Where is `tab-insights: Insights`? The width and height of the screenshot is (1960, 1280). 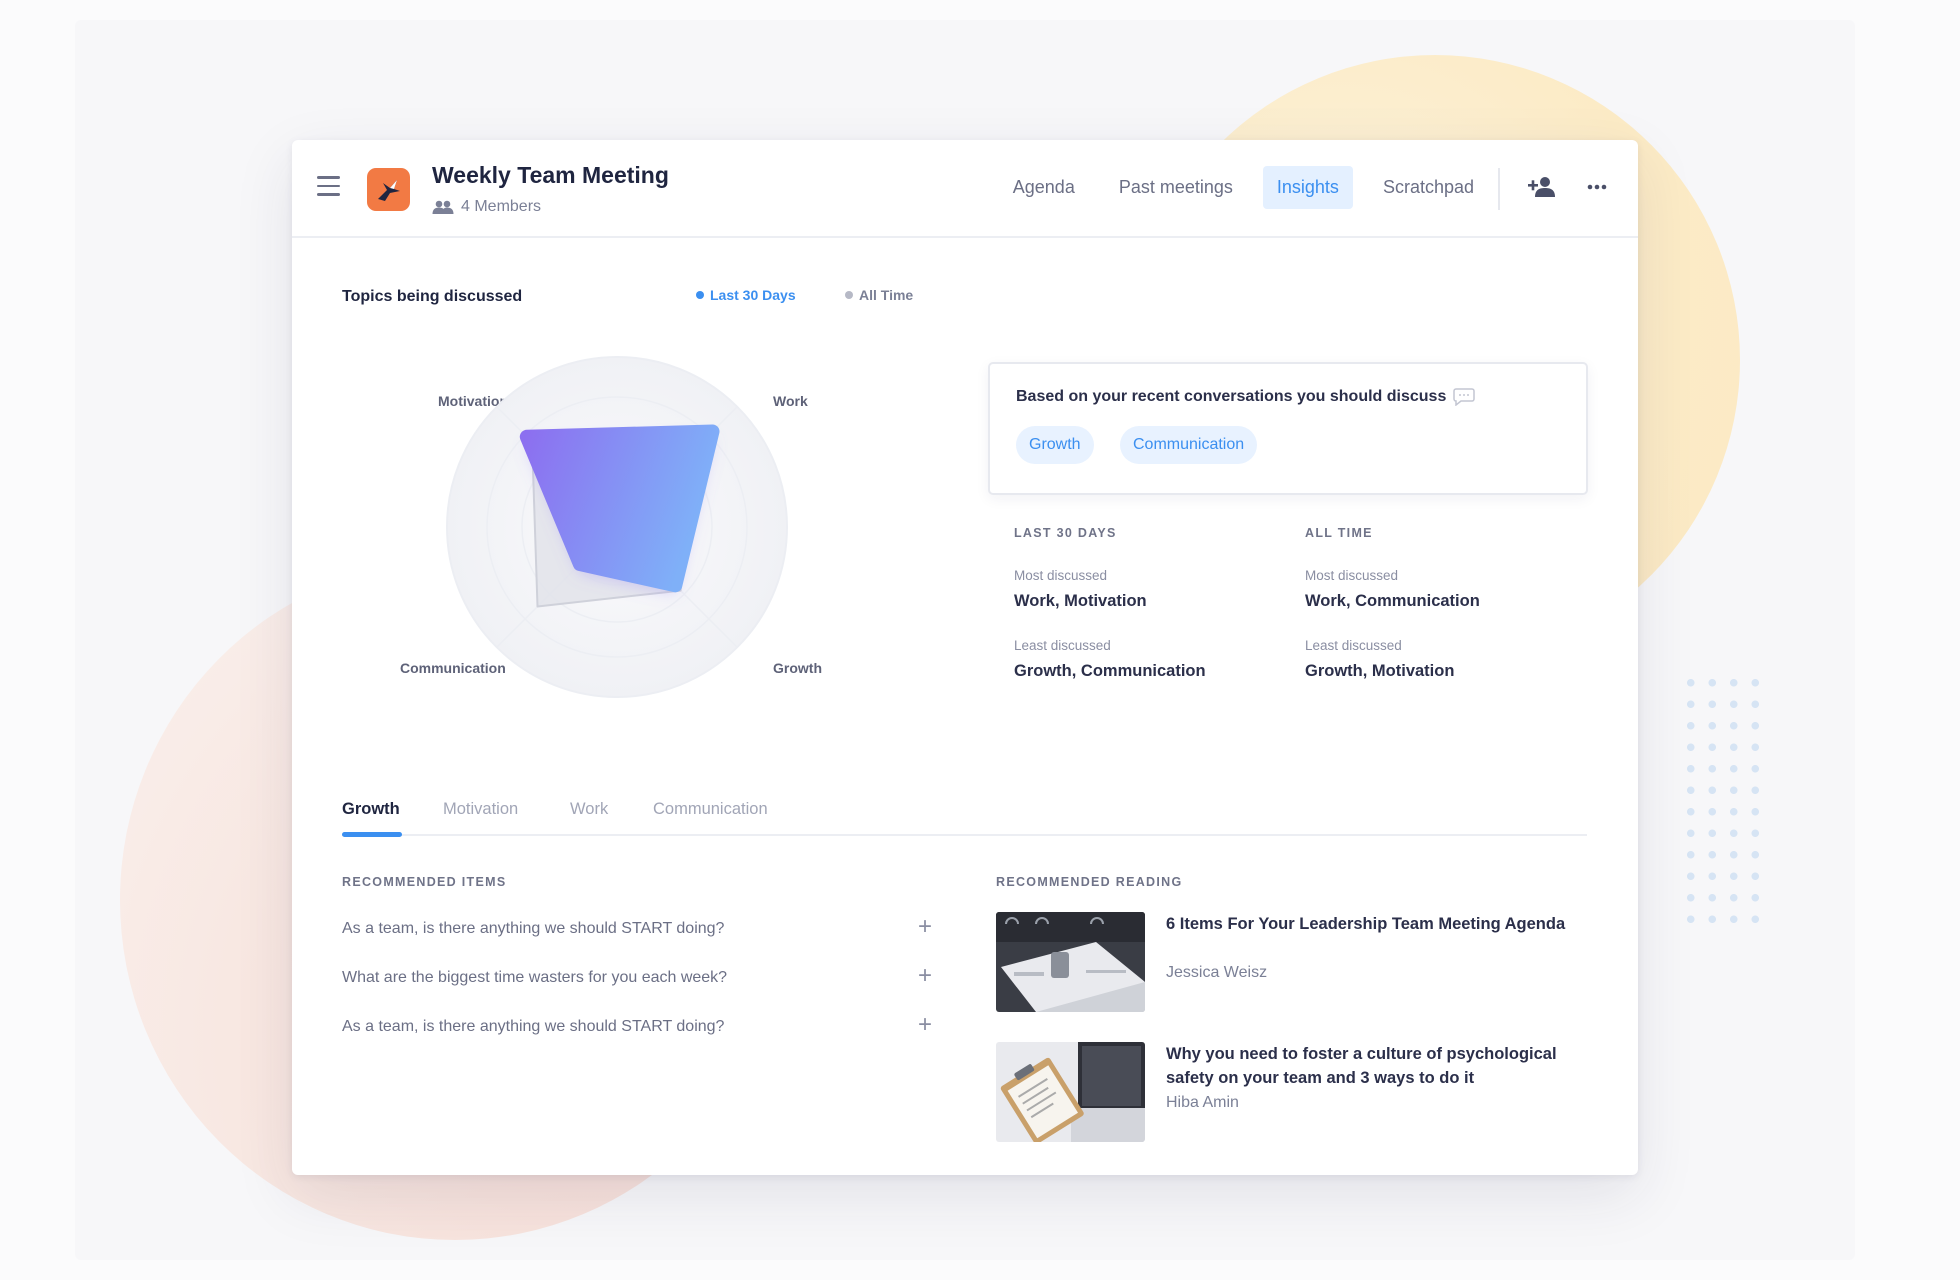 tab-insights: Insights is located at coordinates (1307, 187).